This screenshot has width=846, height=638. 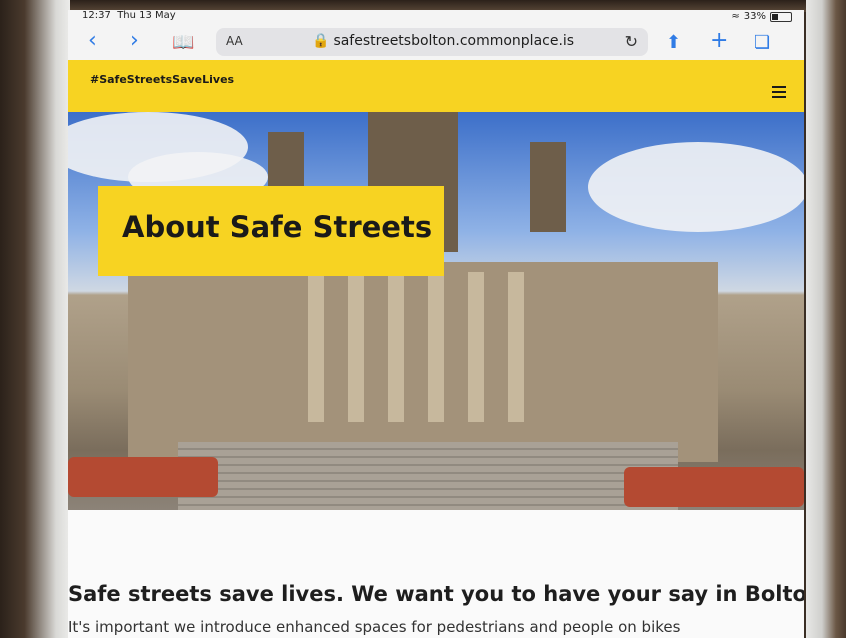 I want to click on url-text: safestreetsbolton.commonplace.is, so click(x=454, y=41).